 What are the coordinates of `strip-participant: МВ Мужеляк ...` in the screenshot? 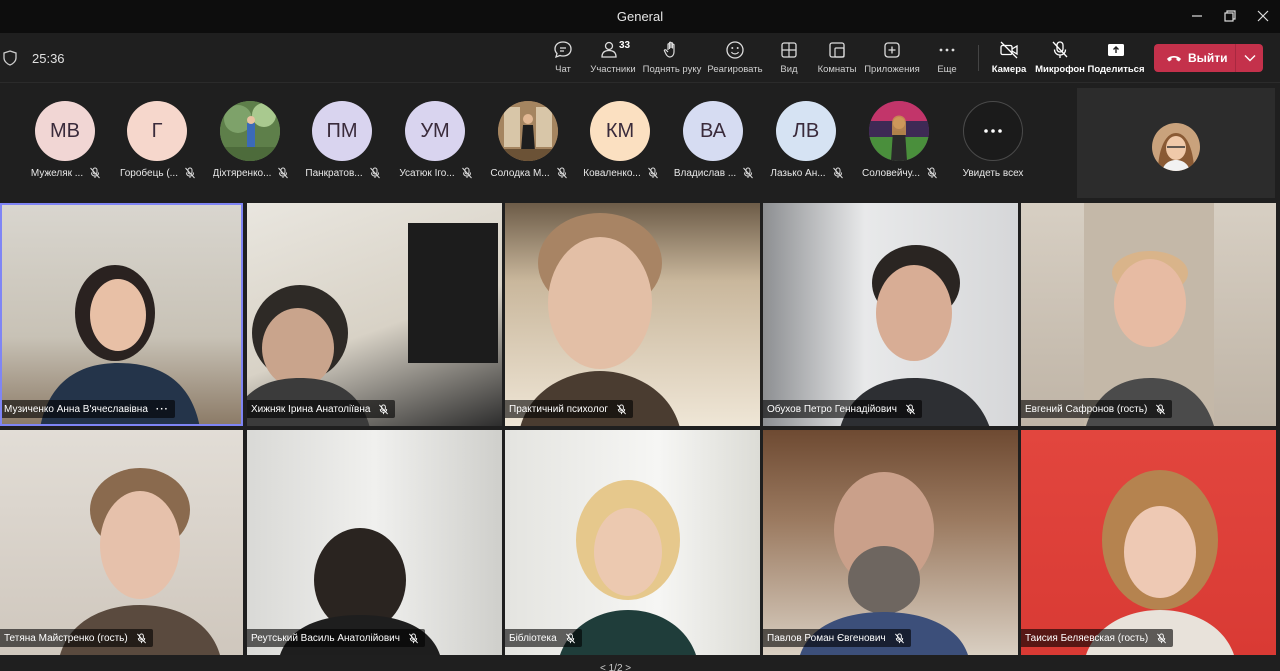 It's located at (66, 146).